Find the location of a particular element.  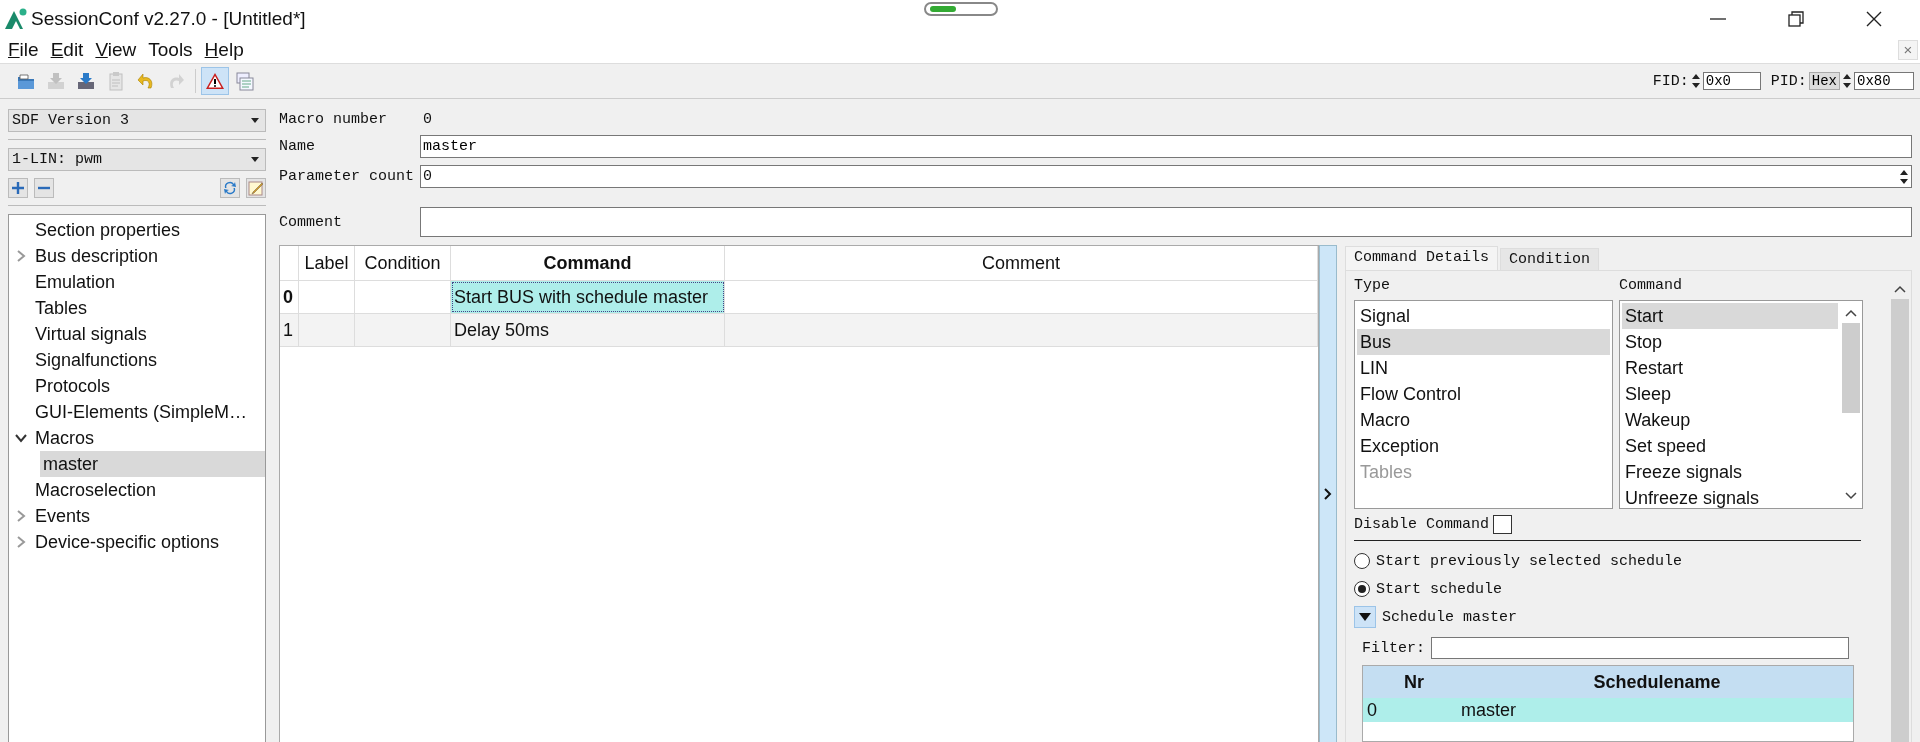

column-header: Condition is located at coordinates (403, 263).